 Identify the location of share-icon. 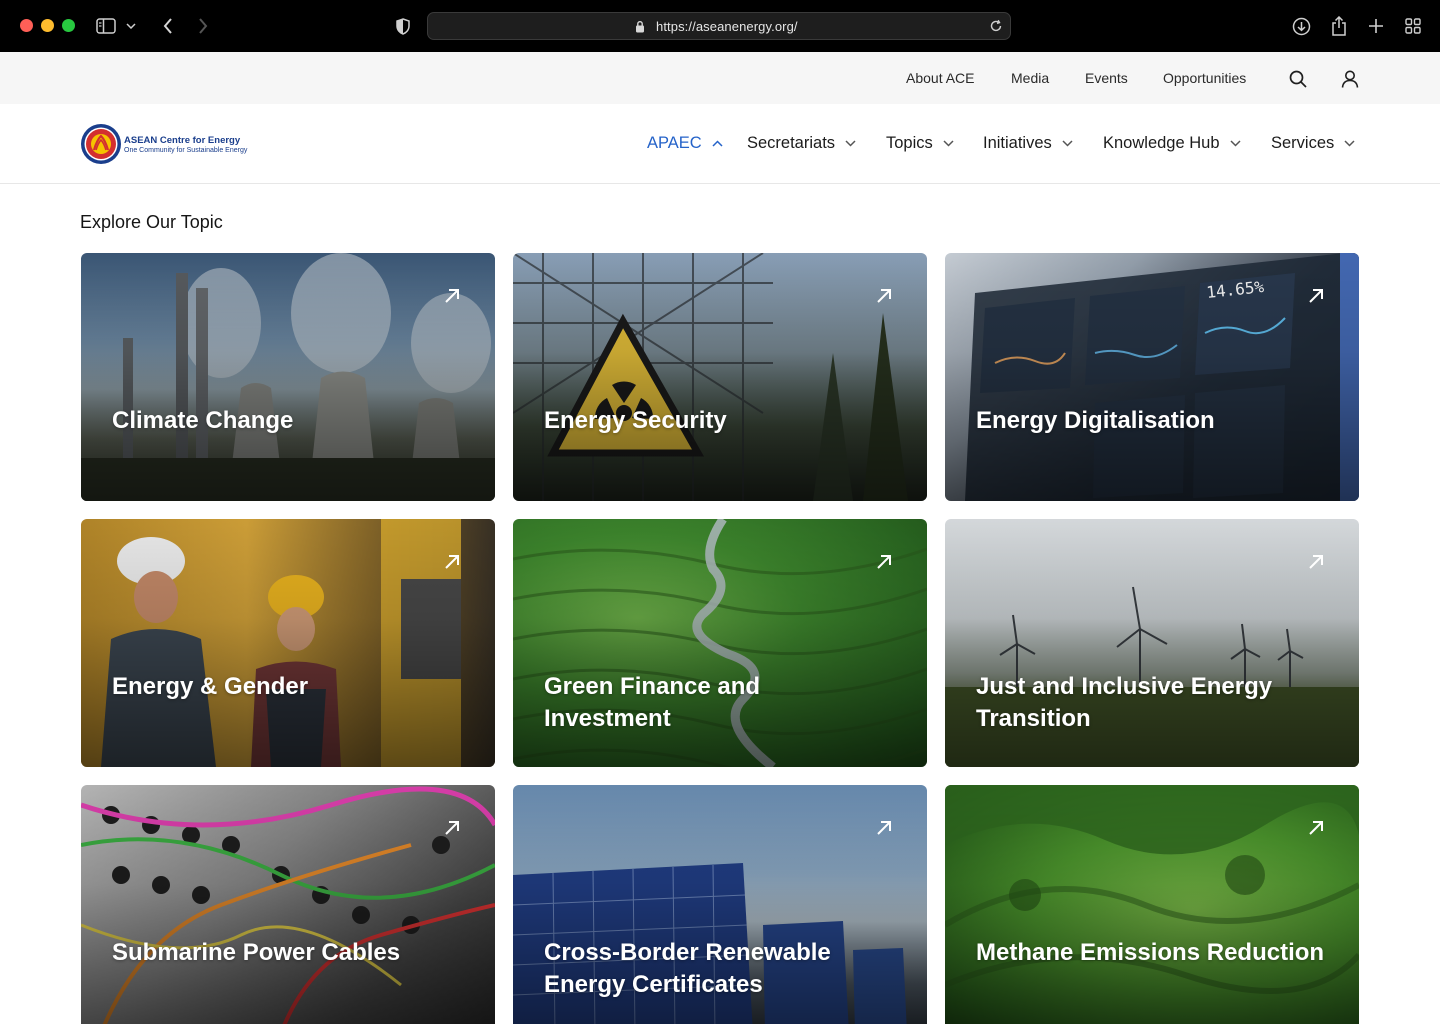
(1339, 26).